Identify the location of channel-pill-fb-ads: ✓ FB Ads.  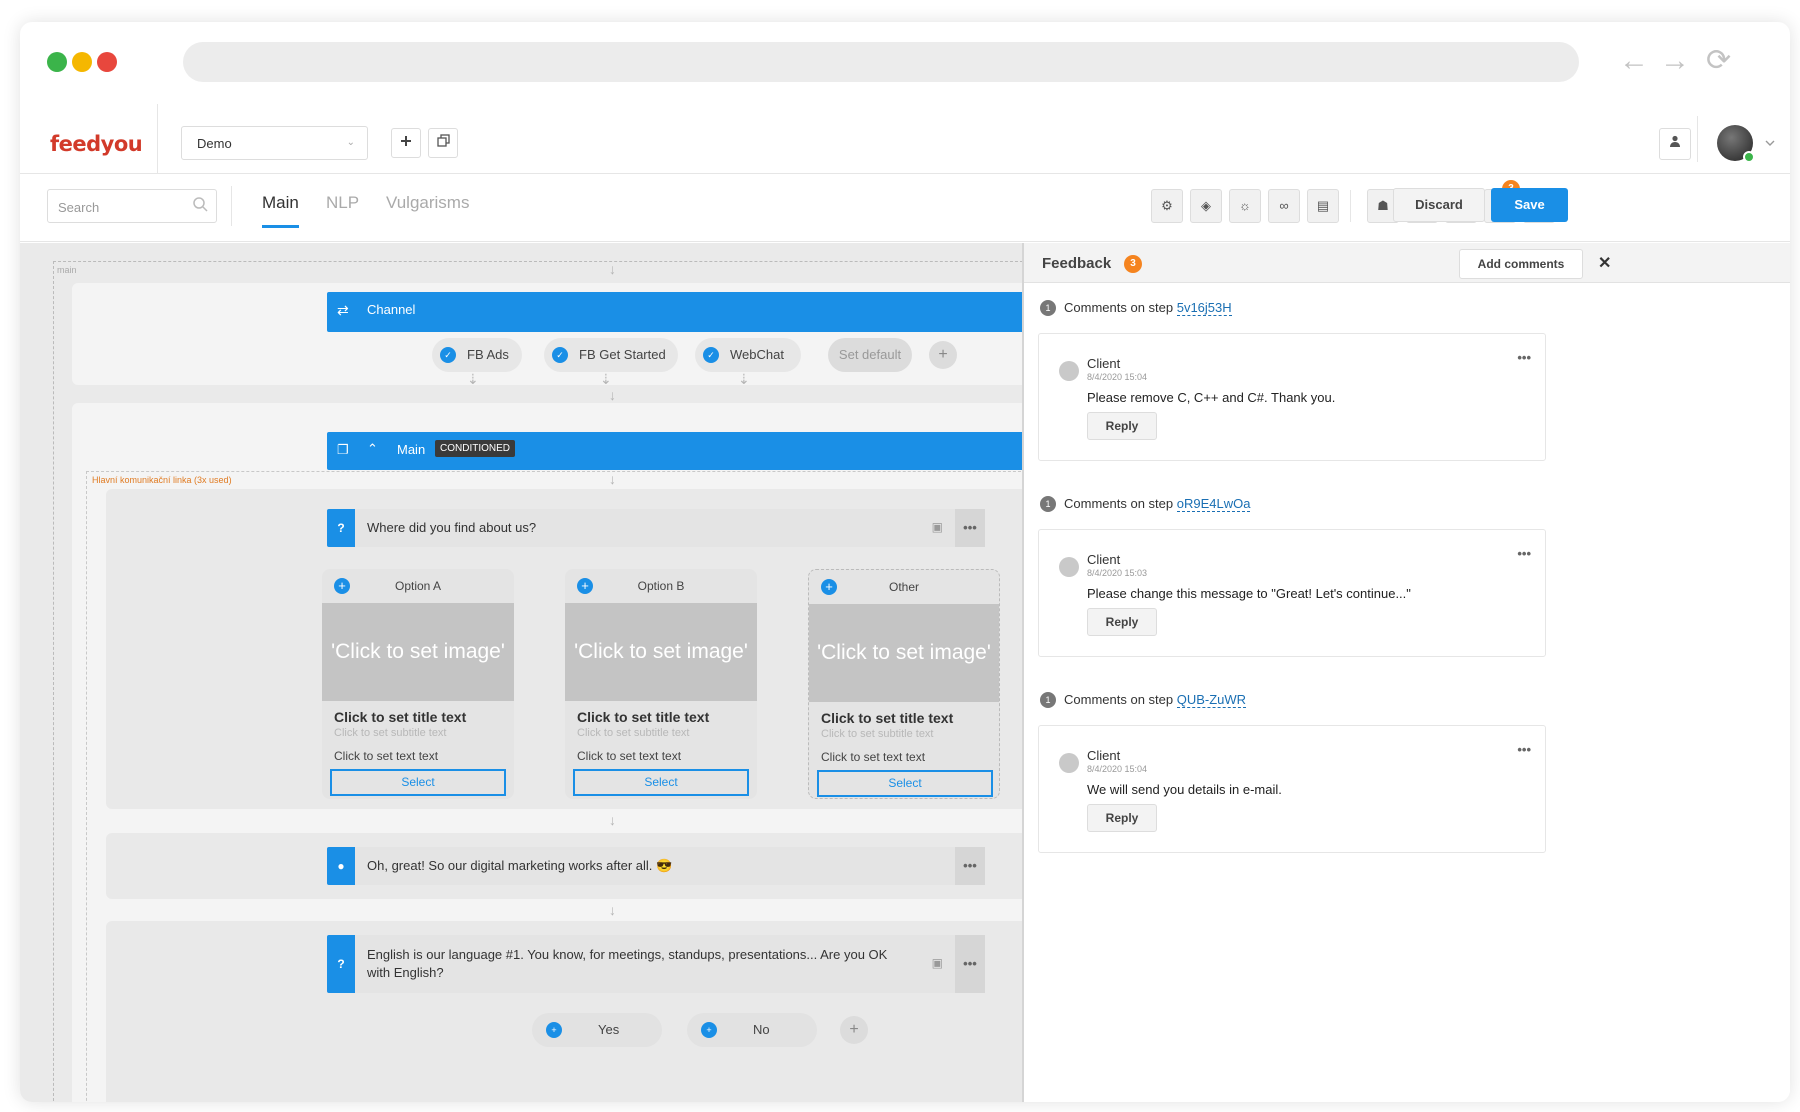
(477, 355).